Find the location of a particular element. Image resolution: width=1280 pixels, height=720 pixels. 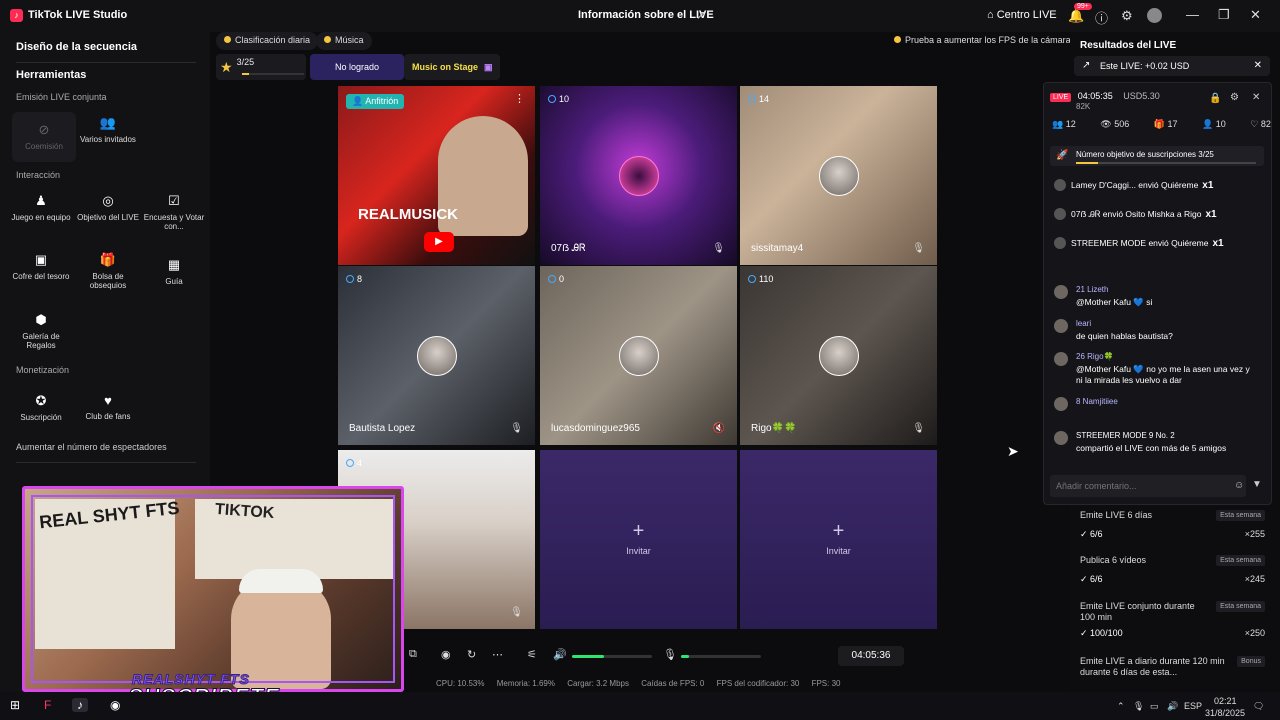

daily-ranking-chip: Clasificación diaria is located at coordinates (267, 41).